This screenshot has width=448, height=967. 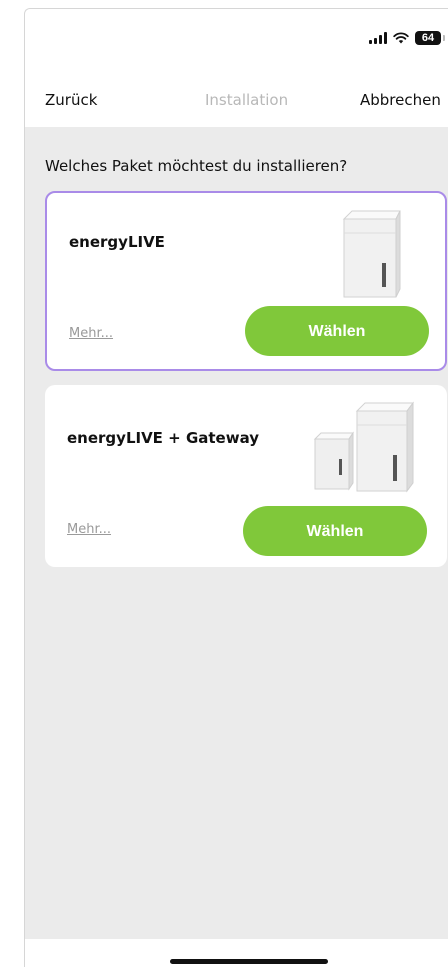 I want to click on battery-icon: 64, so click(x=430, y=38).